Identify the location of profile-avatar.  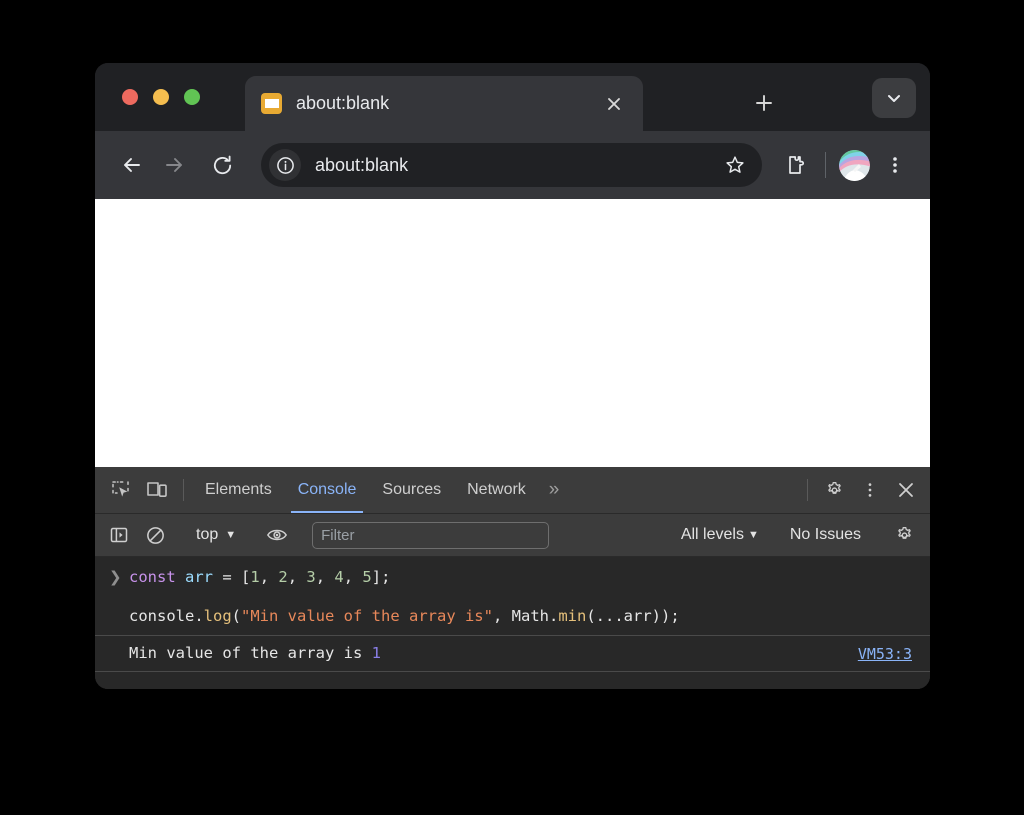
(854, 165).